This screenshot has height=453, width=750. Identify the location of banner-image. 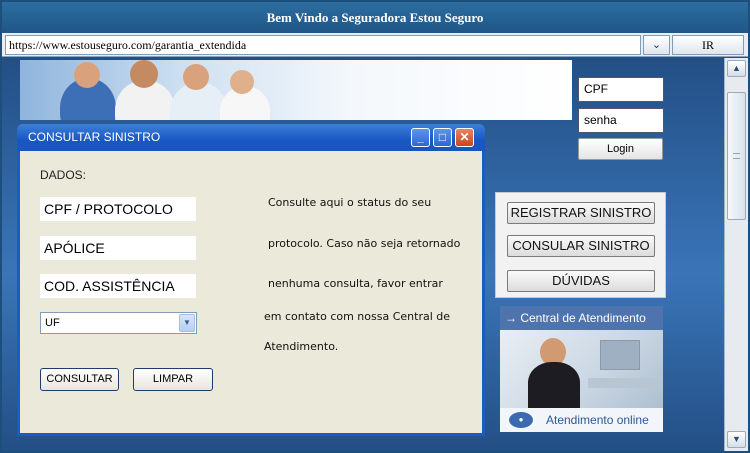
(296, 90).